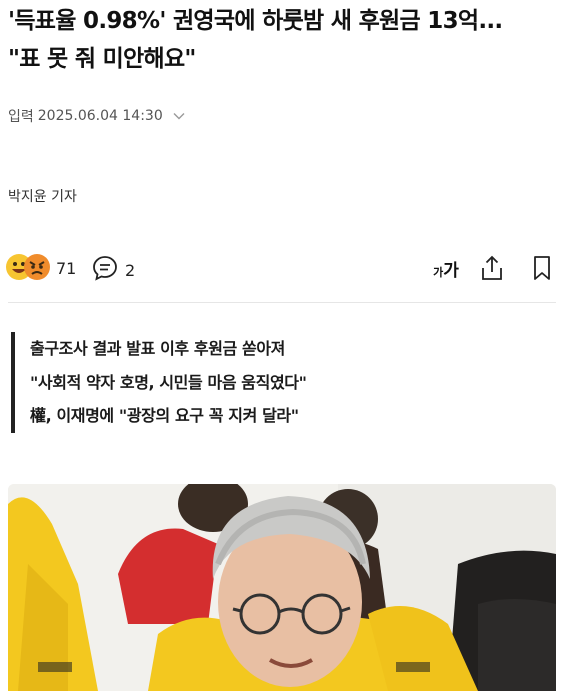 This screenshot has width=564, height=691. Describe the element at coordinates (130, 270) in the screenshot. I see `comment-count: 2` at that location.